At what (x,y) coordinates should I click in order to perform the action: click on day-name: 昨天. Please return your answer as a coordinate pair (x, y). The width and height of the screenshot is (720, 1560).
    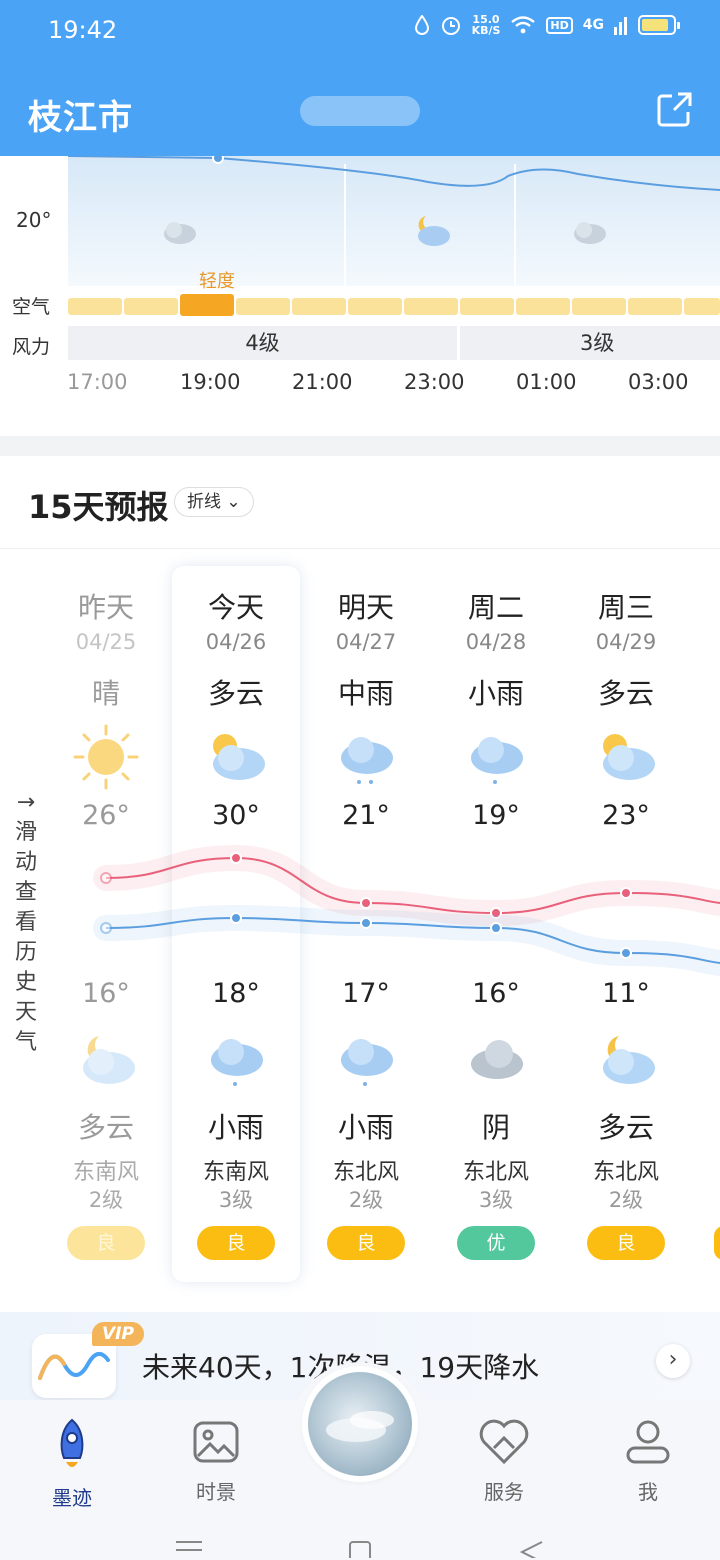
    Looking at the image, I should click on (105, 607).